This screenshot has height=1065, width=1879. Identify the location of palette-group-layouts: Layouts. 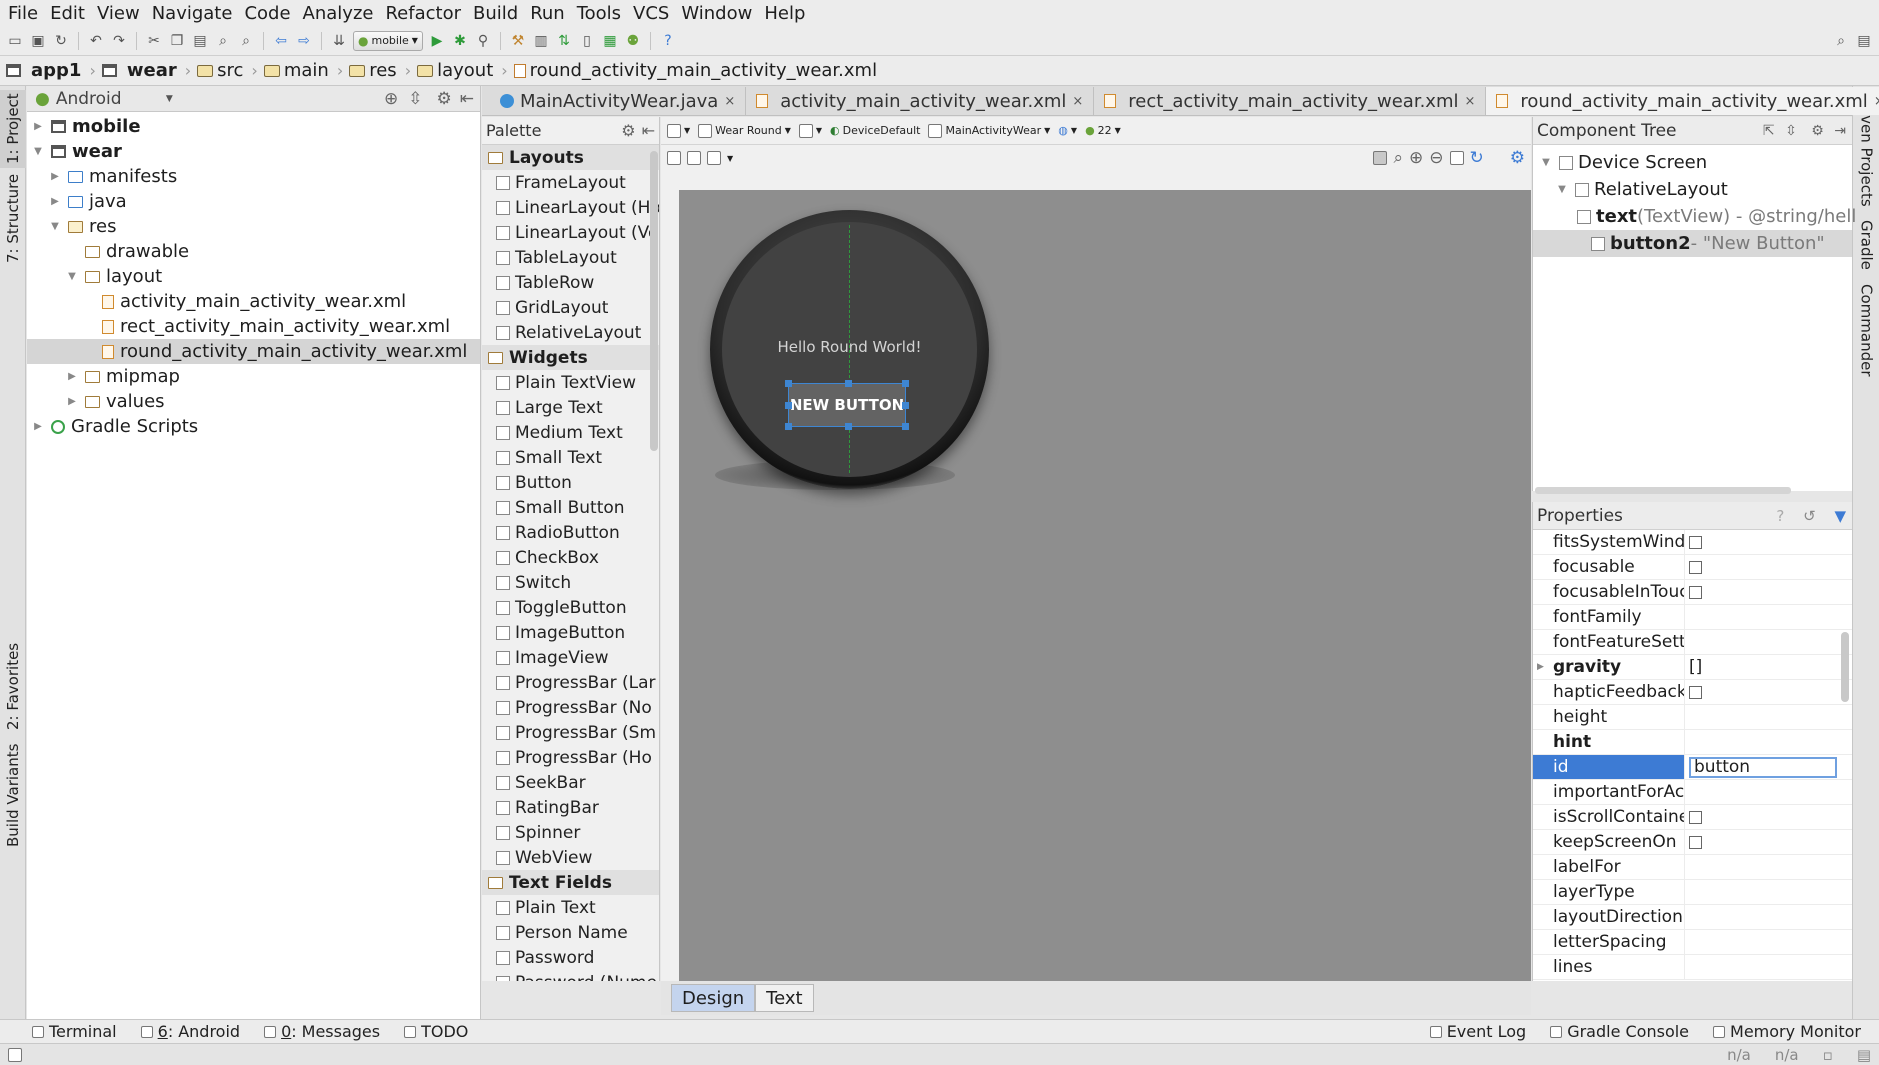
(570, 157).